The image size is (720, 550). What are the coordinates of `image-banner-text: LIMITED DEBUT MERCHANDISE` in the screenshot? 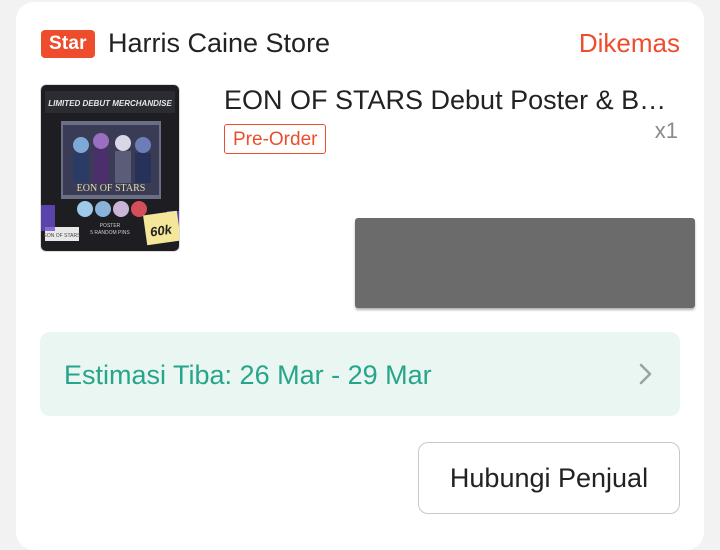 It's located at (110, 103).